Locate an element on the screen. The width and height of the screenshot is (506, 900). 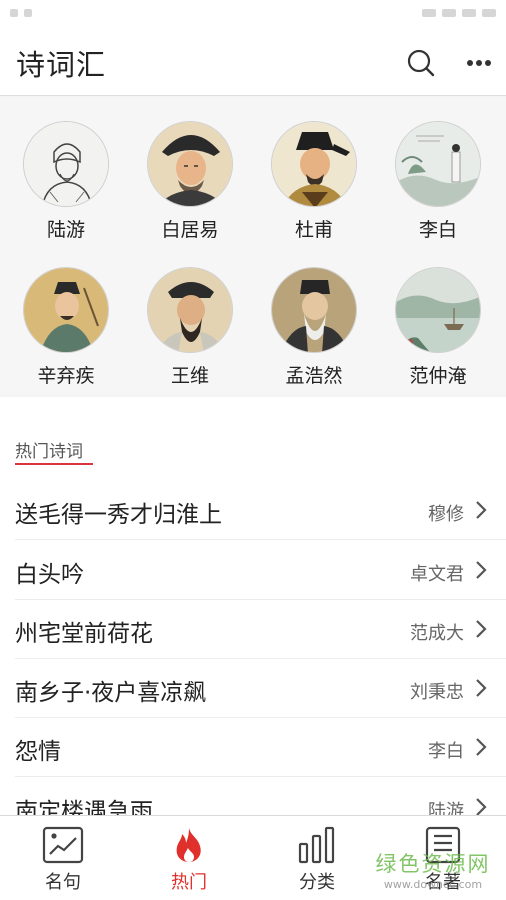
search-button is located at coordinates (421, 63).